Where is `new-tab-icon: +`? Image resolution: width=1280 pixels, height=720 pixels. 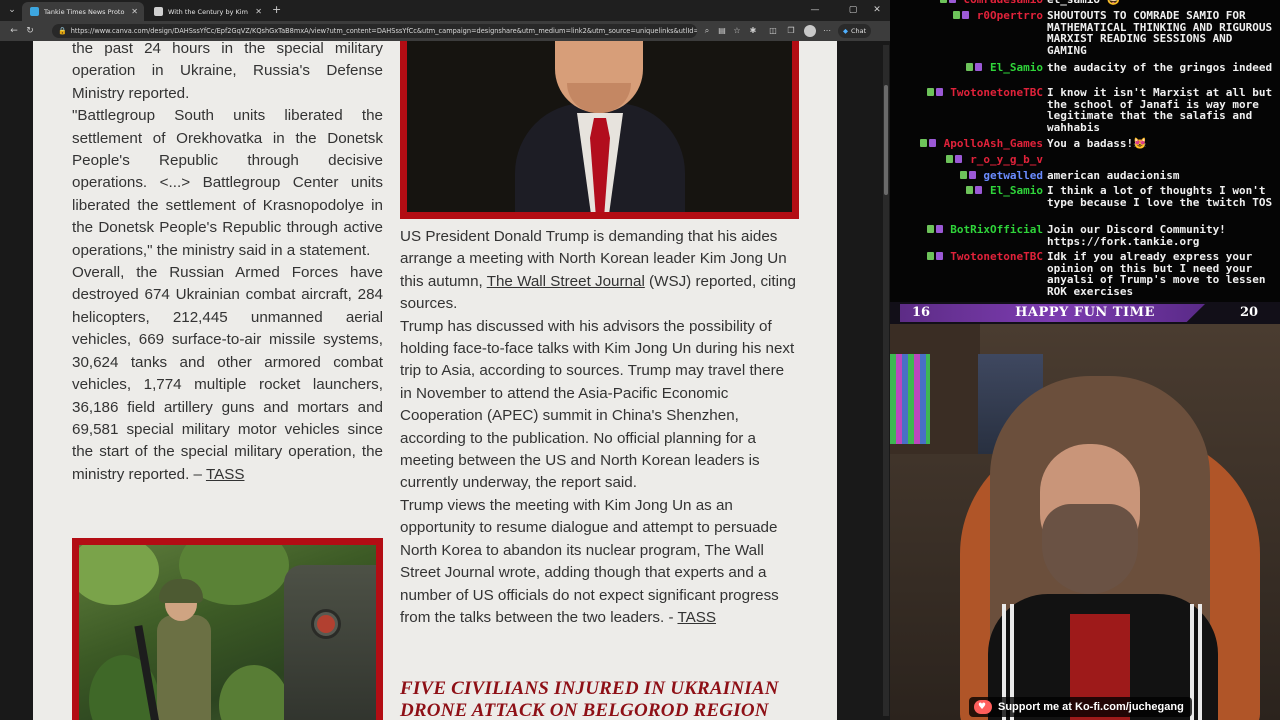
new-tab-icon: + is located at coordinates (276, 10).